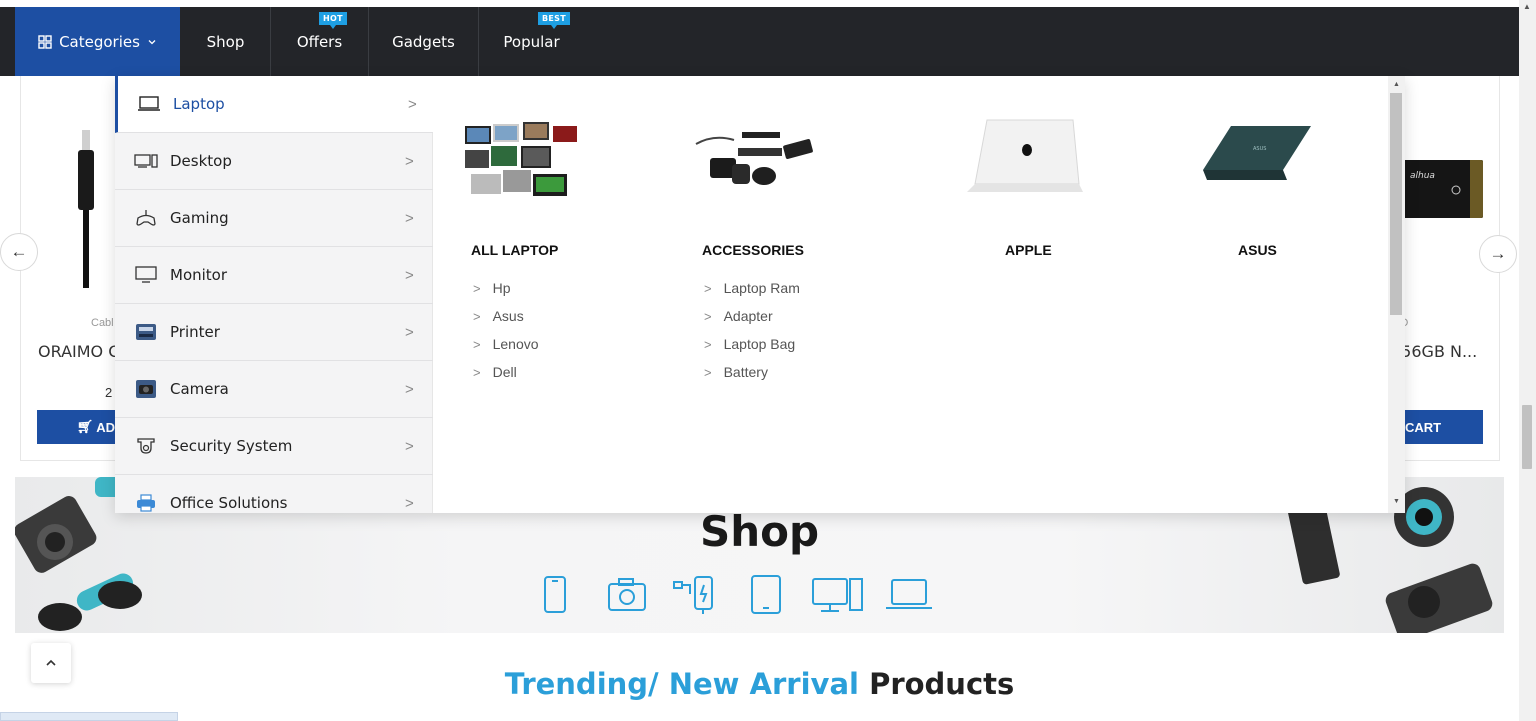 The width and height of the screenshot is (1536, 721). I want to click on product-category: Cabl, so click(102, 323).